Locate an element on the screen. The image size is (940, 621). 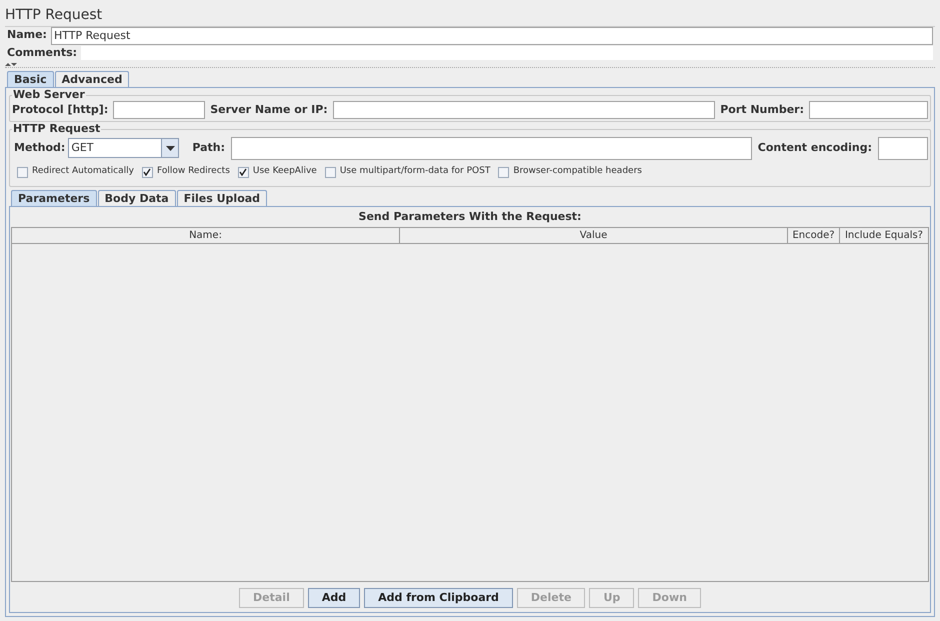
input-field: HTTP Request is located at coordinates (491, 35).